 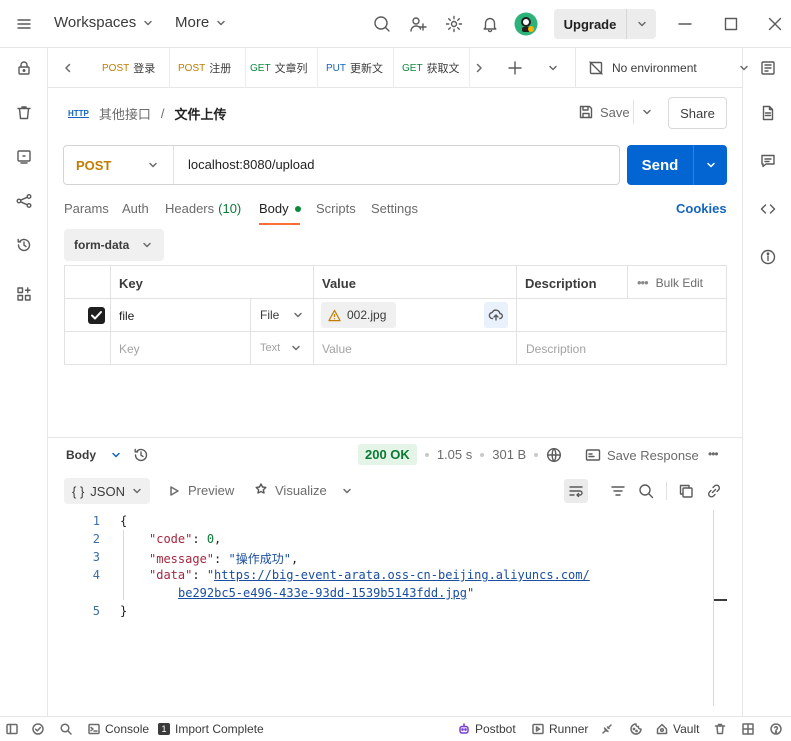 I want to click on save-options-chevron-icon, so click(x=647, y=112).